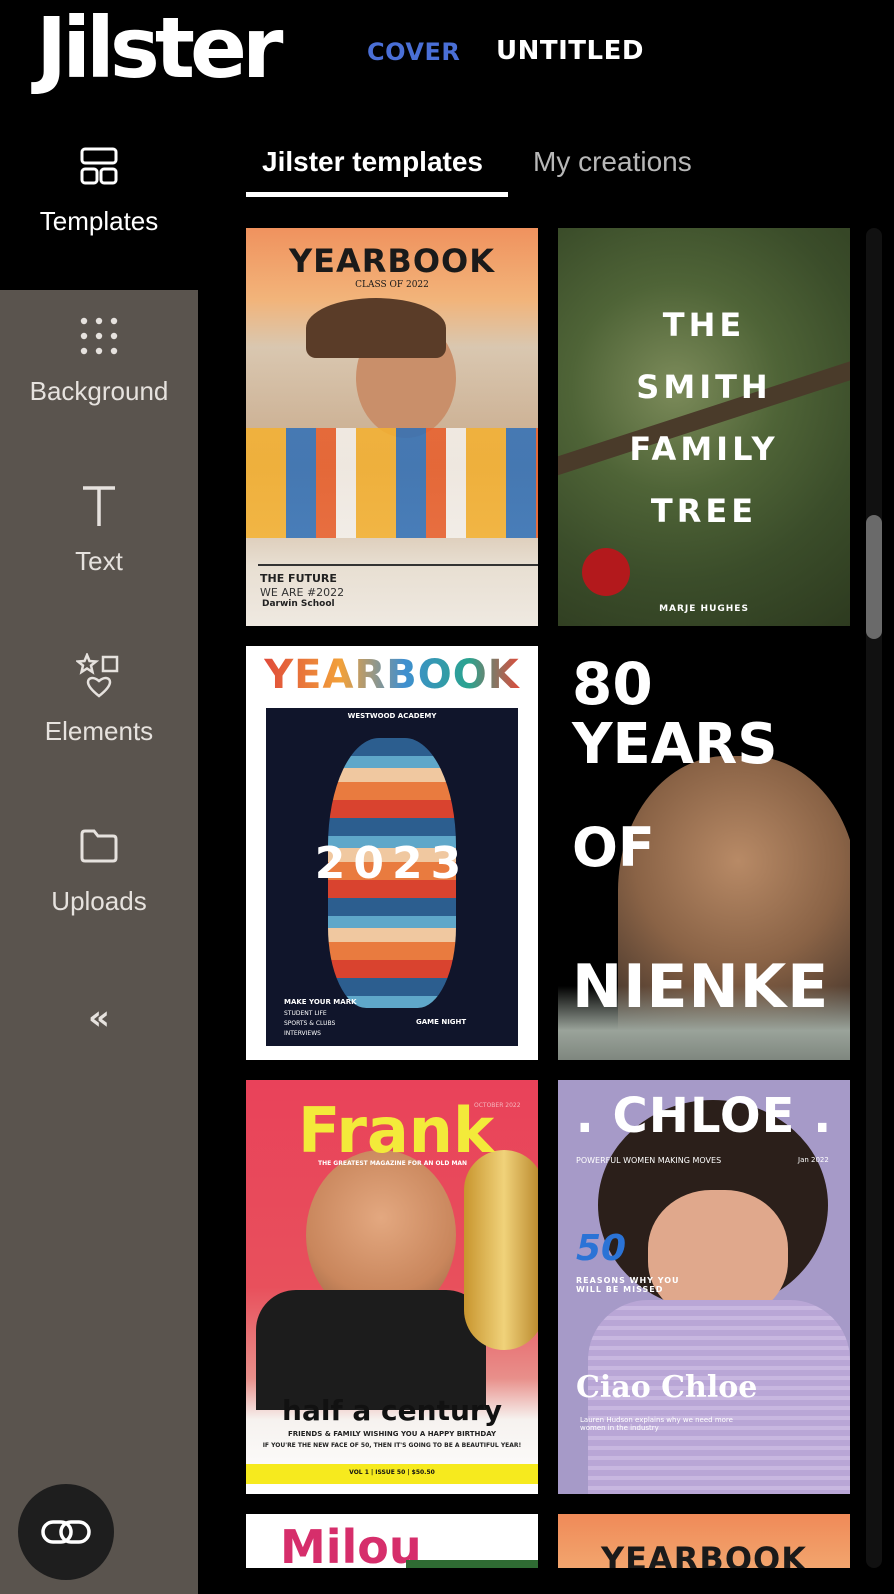  What do you see at coordinates (704, 427) in the screenshot?
I see `template-card: THE SMITH FAMILY TREE MARJE HUGHES` at bounding box center [704, 427].